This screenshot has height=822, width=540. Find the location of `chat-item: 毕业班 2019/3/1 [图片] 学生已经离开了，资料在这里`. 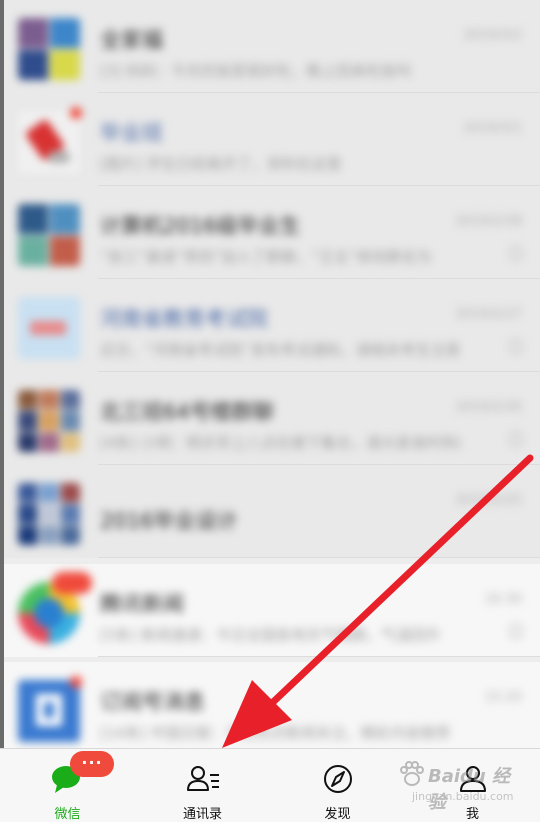

chat-item: 毕业班 2019/3/1 [图片] 学生已经离开了，资料在这里 is located at coordinates (270, 139).